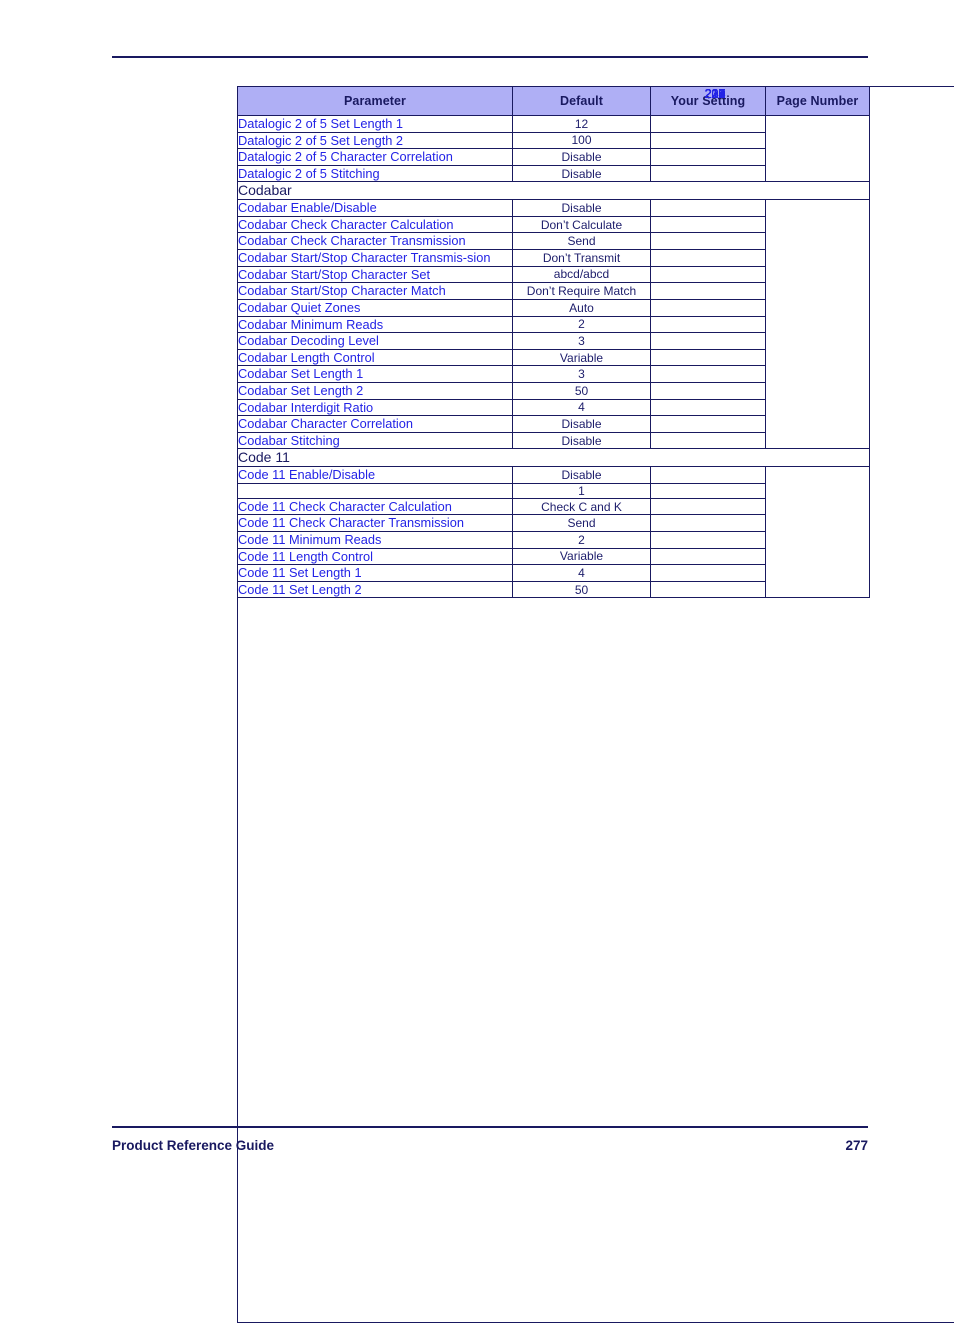  What do you see at coordinates (856, 1145) in the screenshot?
I see `footer-page-number: 277` at bounding box center [856, 1145].